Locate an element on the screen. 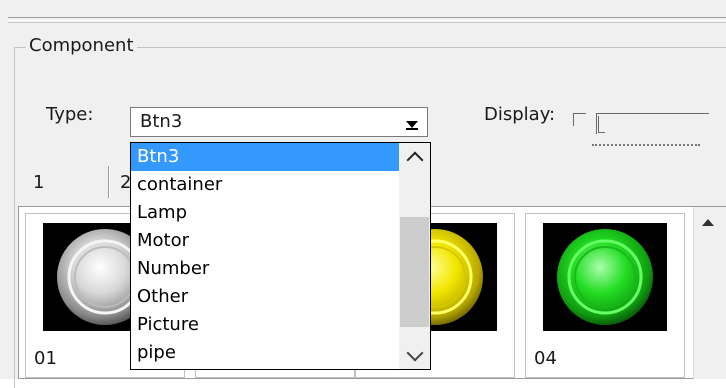 The height and width of the screenshot is (388, 726). top-separator-highlight is located at coordinates (367, 20).